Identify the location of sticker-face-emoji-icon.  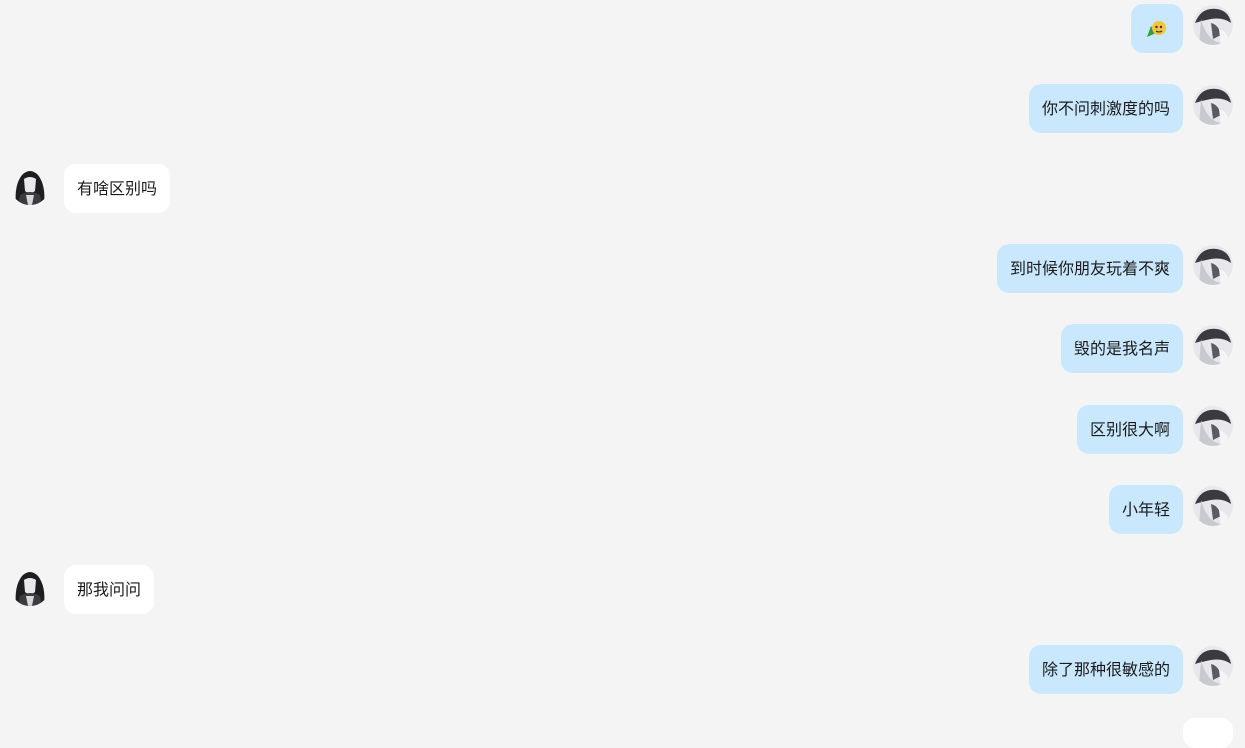
(1156, 29).